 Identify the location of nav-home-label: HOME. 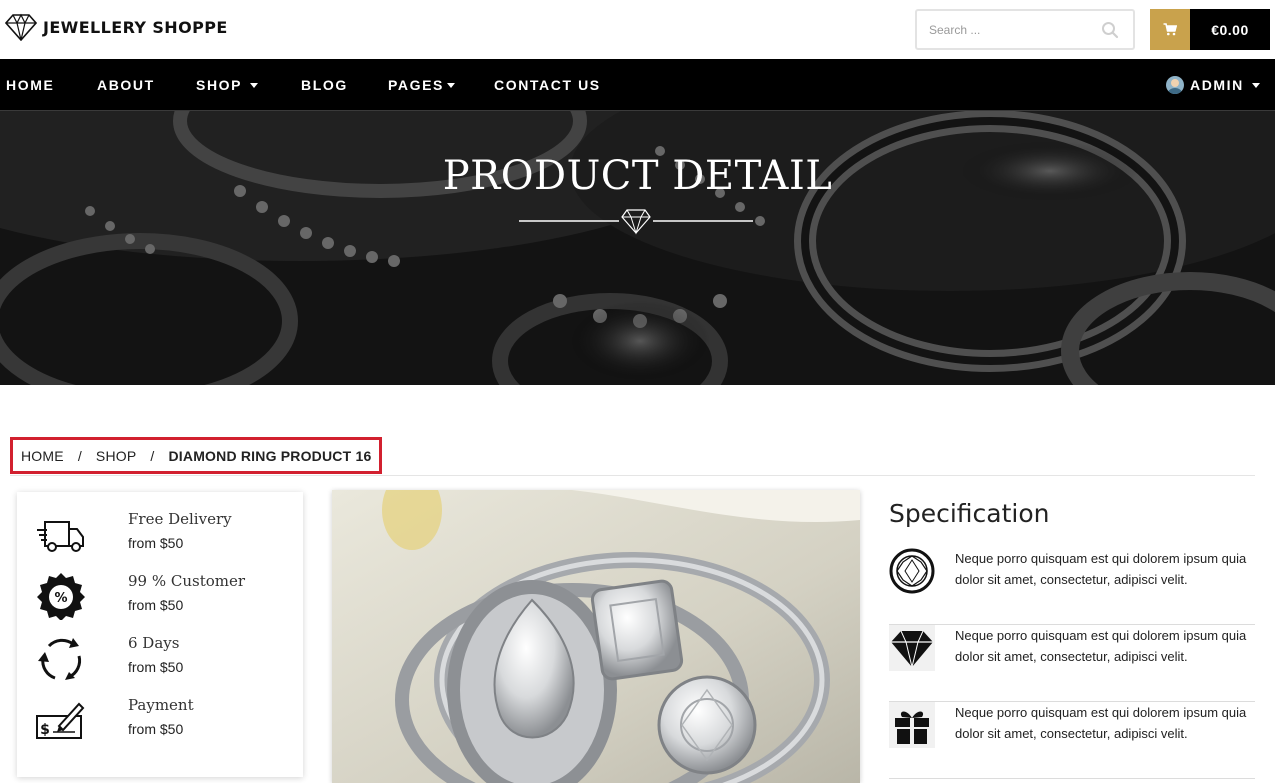
(30, 85).